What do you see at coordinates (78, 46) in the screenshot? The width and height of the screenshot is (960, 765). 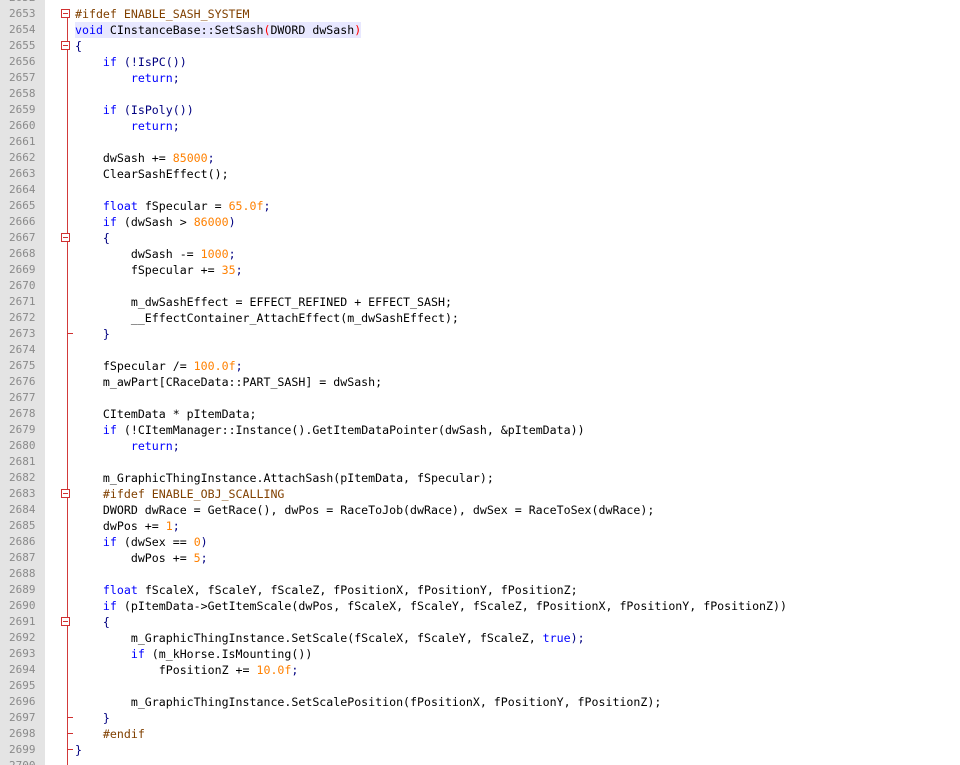 I see `code-token: {` at bounding box center [78, 46].